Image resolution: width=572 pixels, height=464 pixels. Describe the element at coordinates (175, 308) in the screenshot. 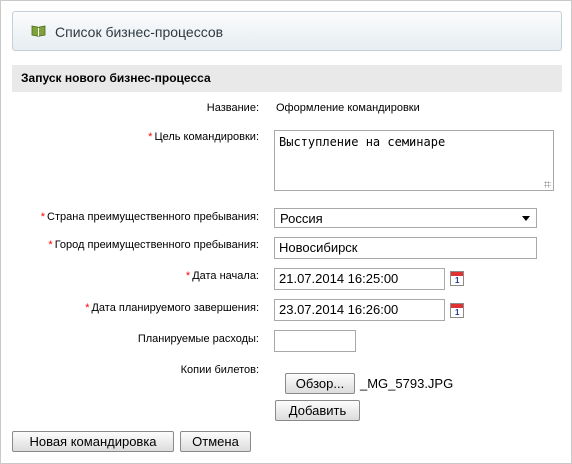

I see `end-date-label-text: Дата планируемого завершения:` at that location.